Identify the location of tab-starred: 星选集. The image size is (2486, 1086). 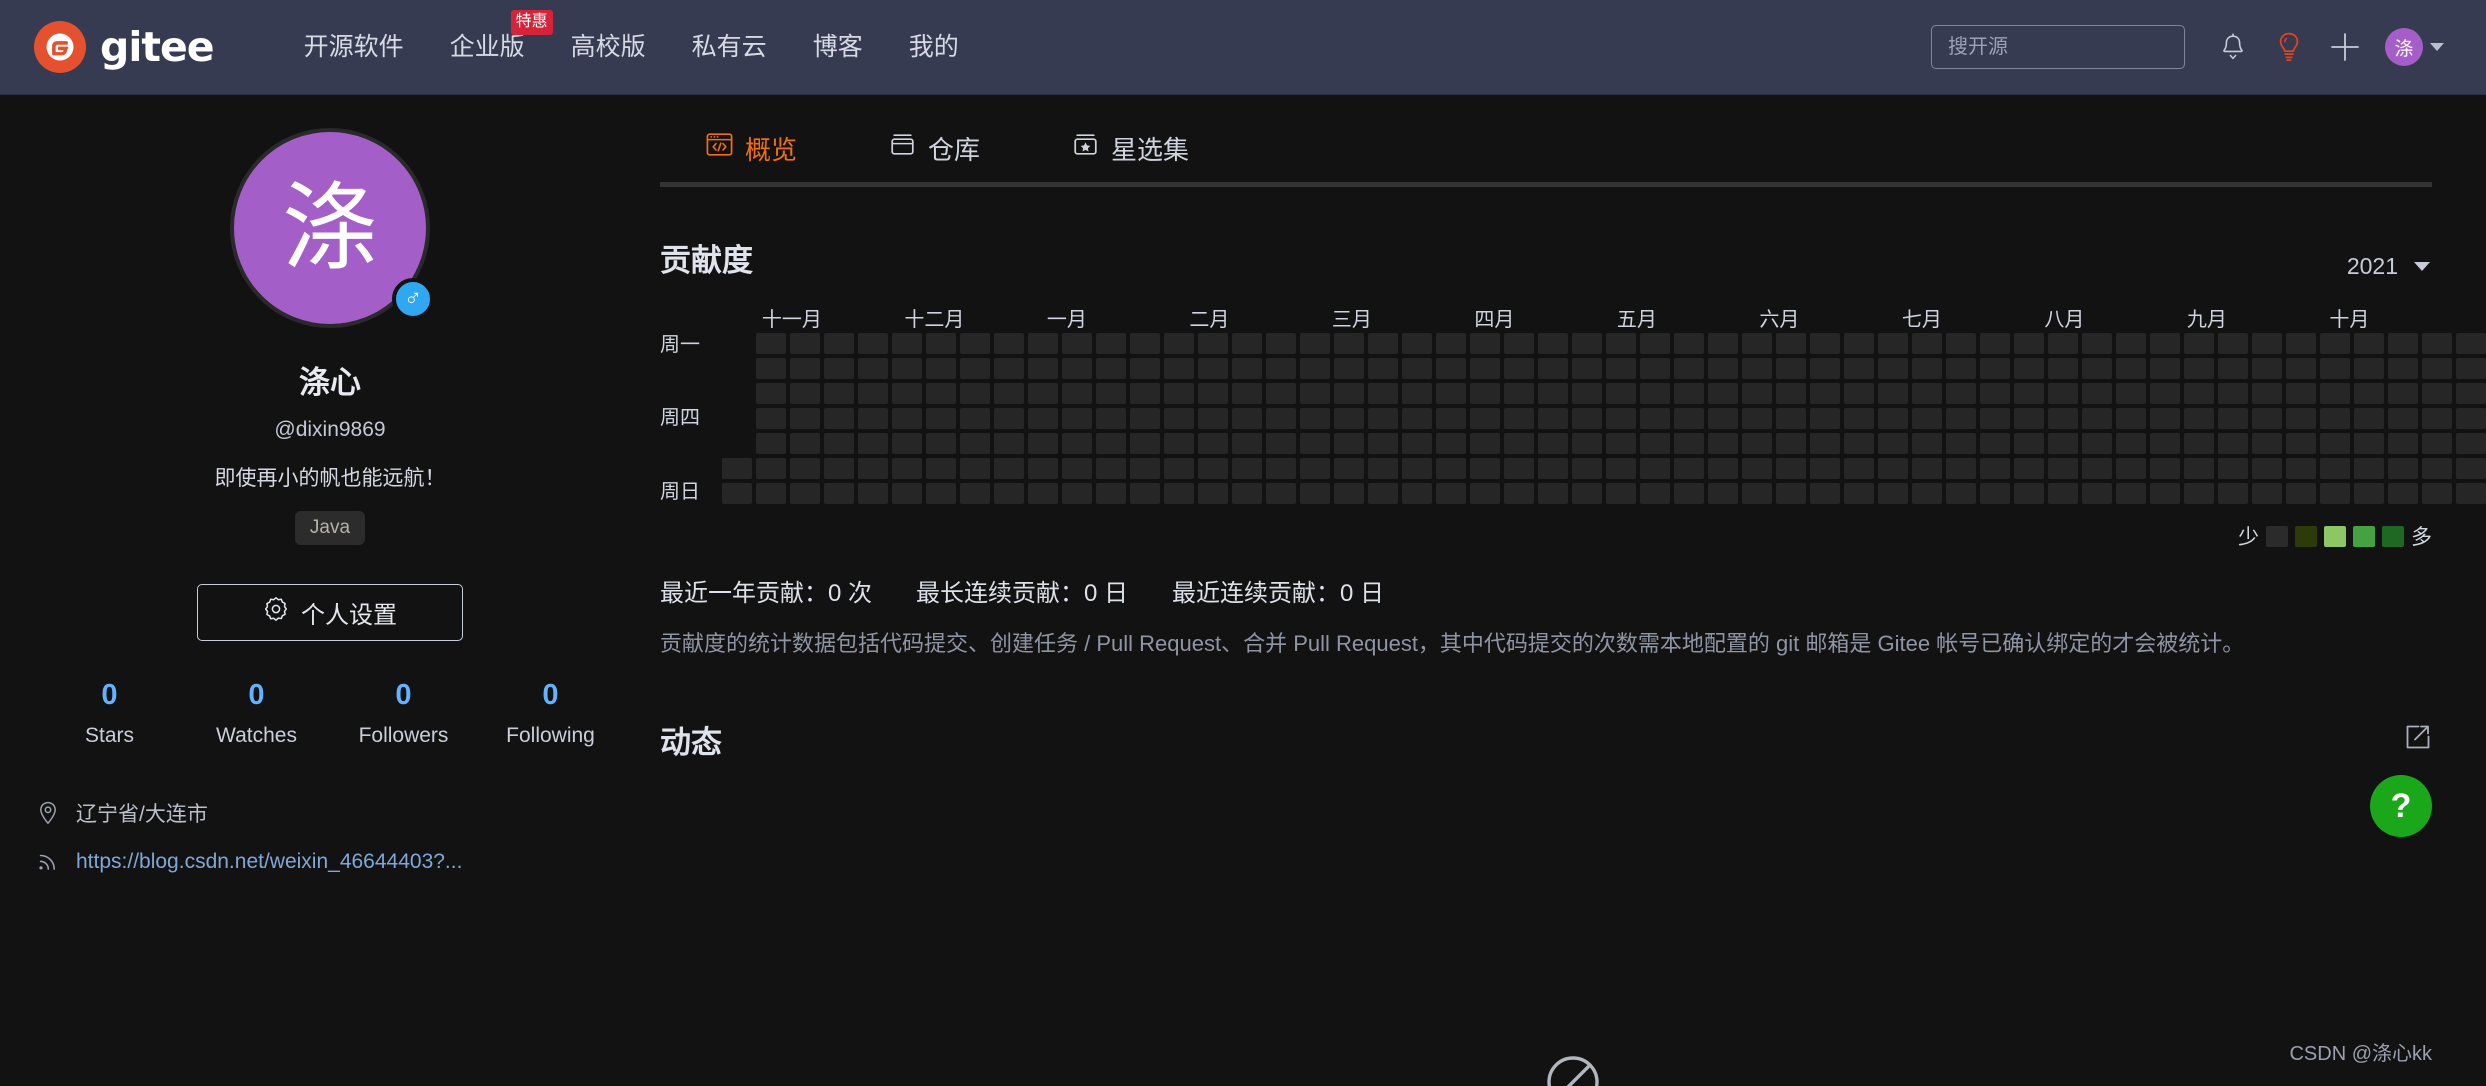
(1130, 148).